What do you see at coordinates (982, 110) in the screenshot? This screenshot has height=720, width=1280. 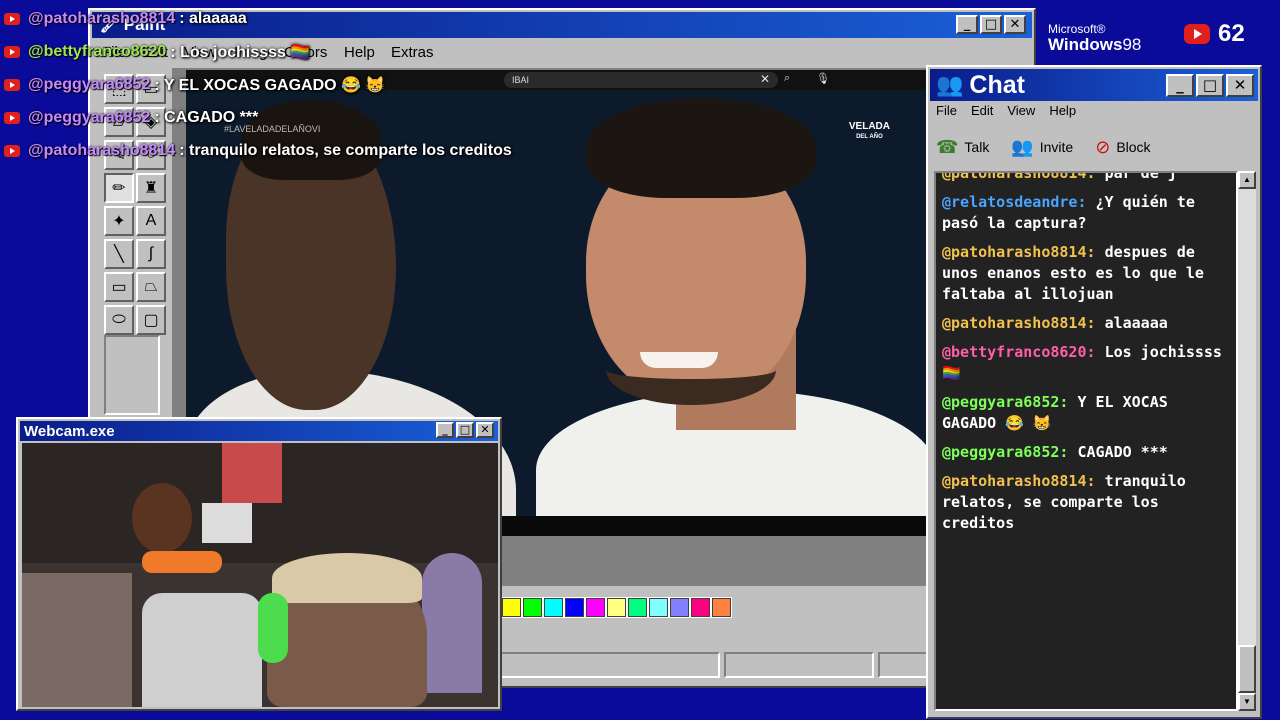 I see `chat-menu-edit: Edit` at bounding box center [982, 110].